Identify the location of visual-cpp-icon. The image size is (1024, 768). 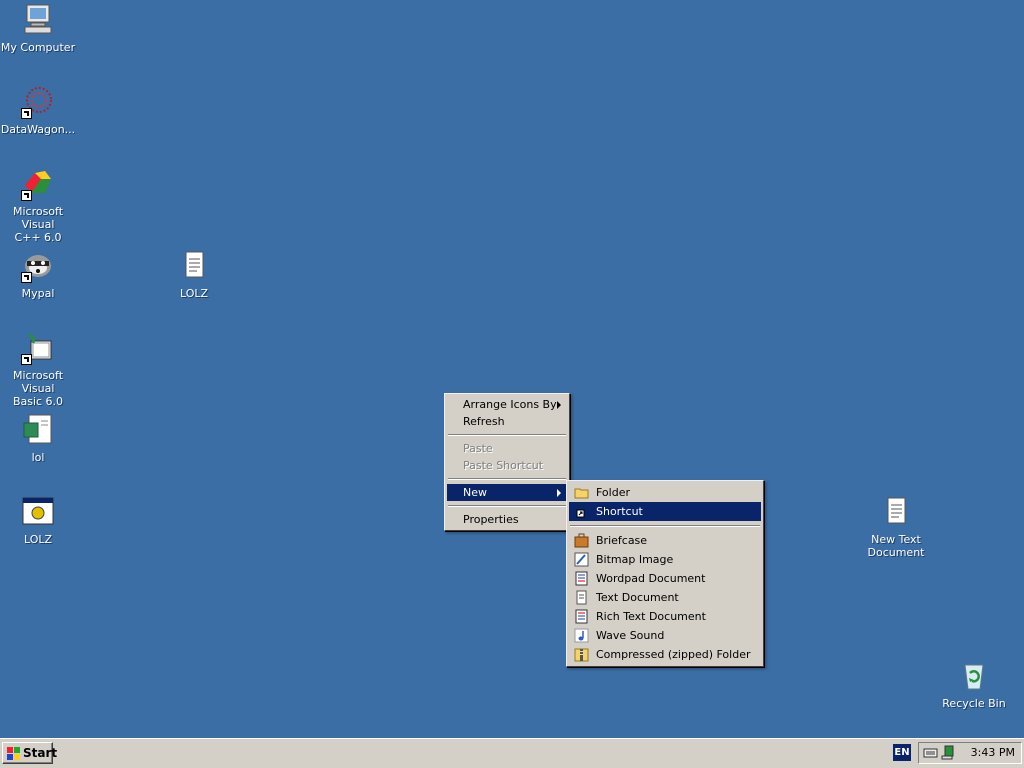
(38, 184).